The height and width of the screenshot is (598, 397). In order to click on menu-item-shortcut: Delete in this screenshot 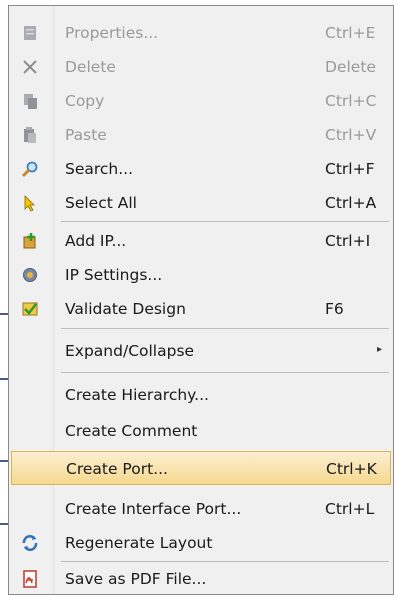, I will do `click(350, 67)`.